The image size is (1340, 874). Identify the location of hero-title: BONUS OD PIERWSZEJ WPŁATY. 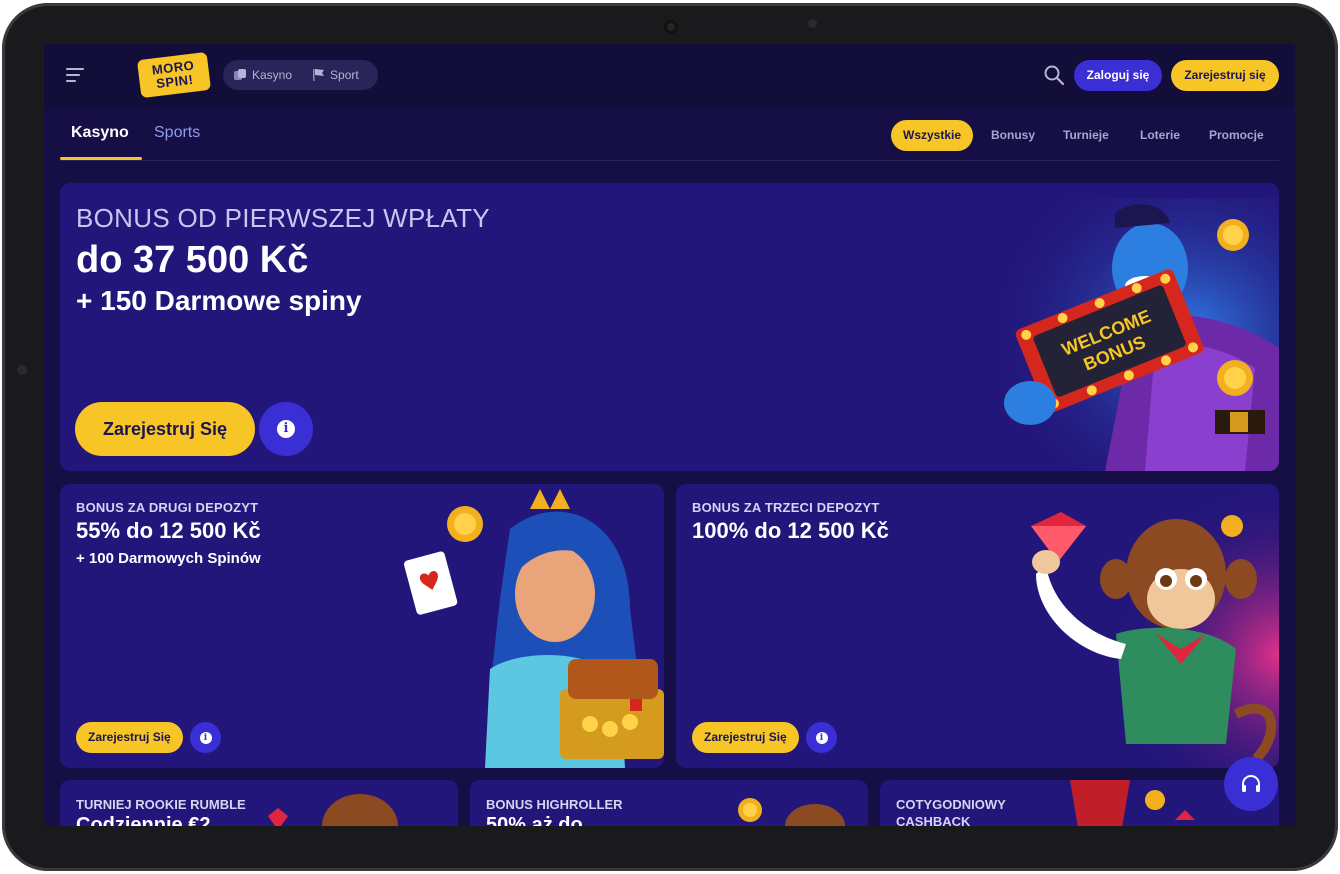
(283, 218).